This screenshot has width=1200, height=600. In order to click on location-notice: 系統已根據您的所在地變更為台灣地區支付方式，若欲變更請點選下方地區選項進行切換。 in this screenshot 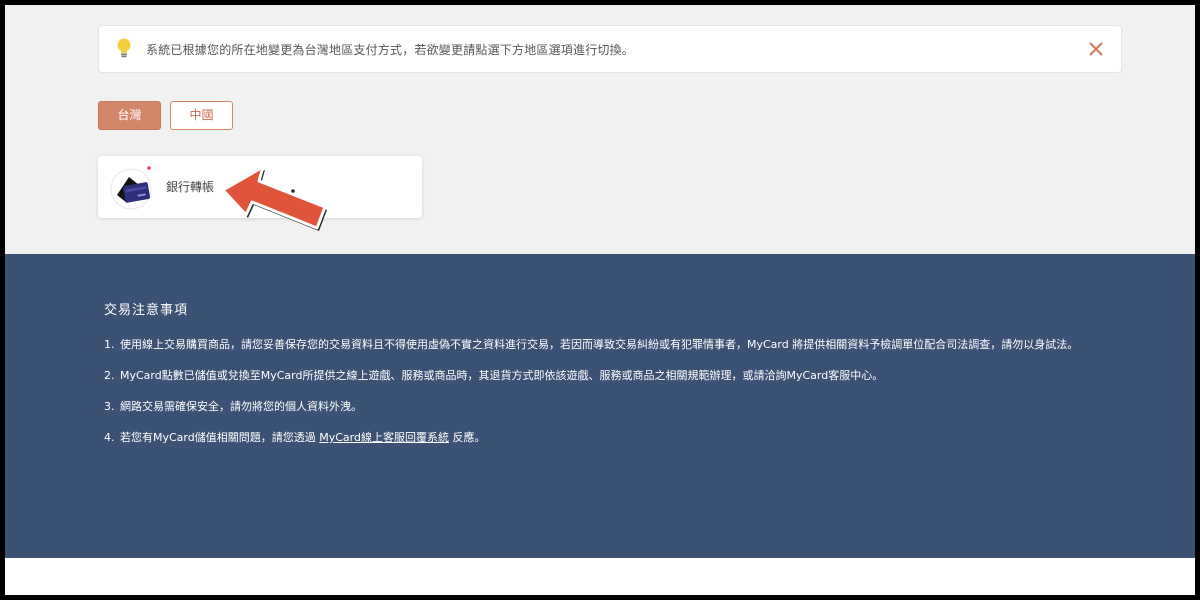, I will do `click(610, 49)`.